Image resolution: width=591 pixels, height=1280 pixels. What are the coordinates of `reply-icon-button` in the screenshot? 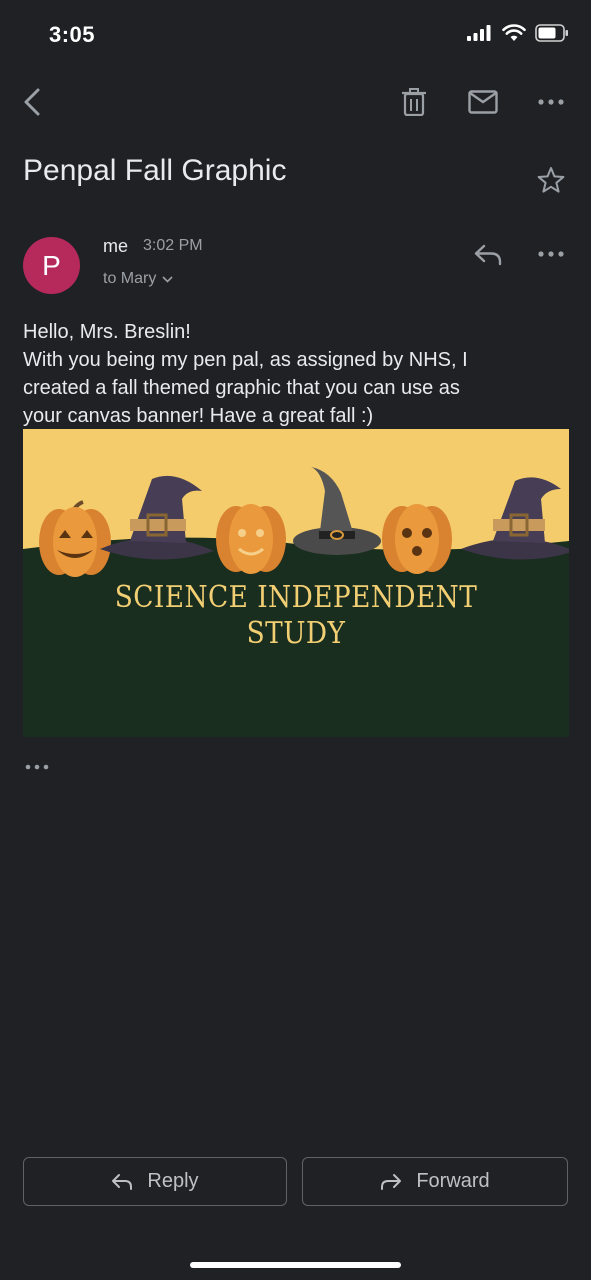 It's located at (488, 255).